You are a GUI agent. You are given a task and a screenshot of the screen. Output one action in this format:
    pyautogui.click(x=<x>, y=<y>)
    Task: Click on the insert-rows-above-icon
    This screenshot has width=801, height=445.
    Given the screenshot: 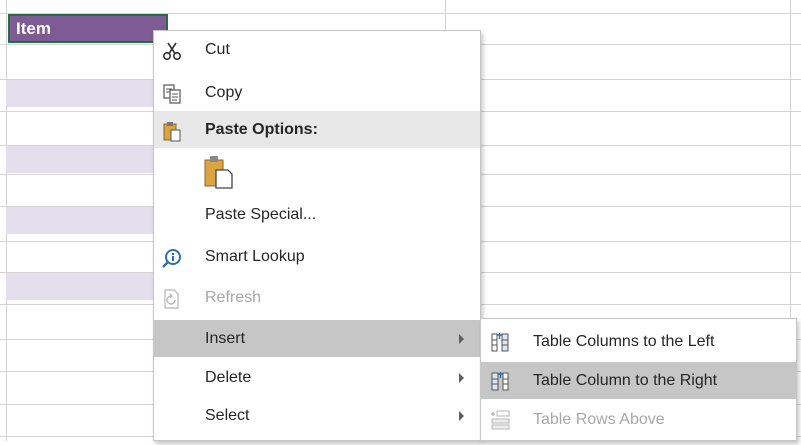 What is the action you would take?
    pyautogui.click(x=500, y=419)
    